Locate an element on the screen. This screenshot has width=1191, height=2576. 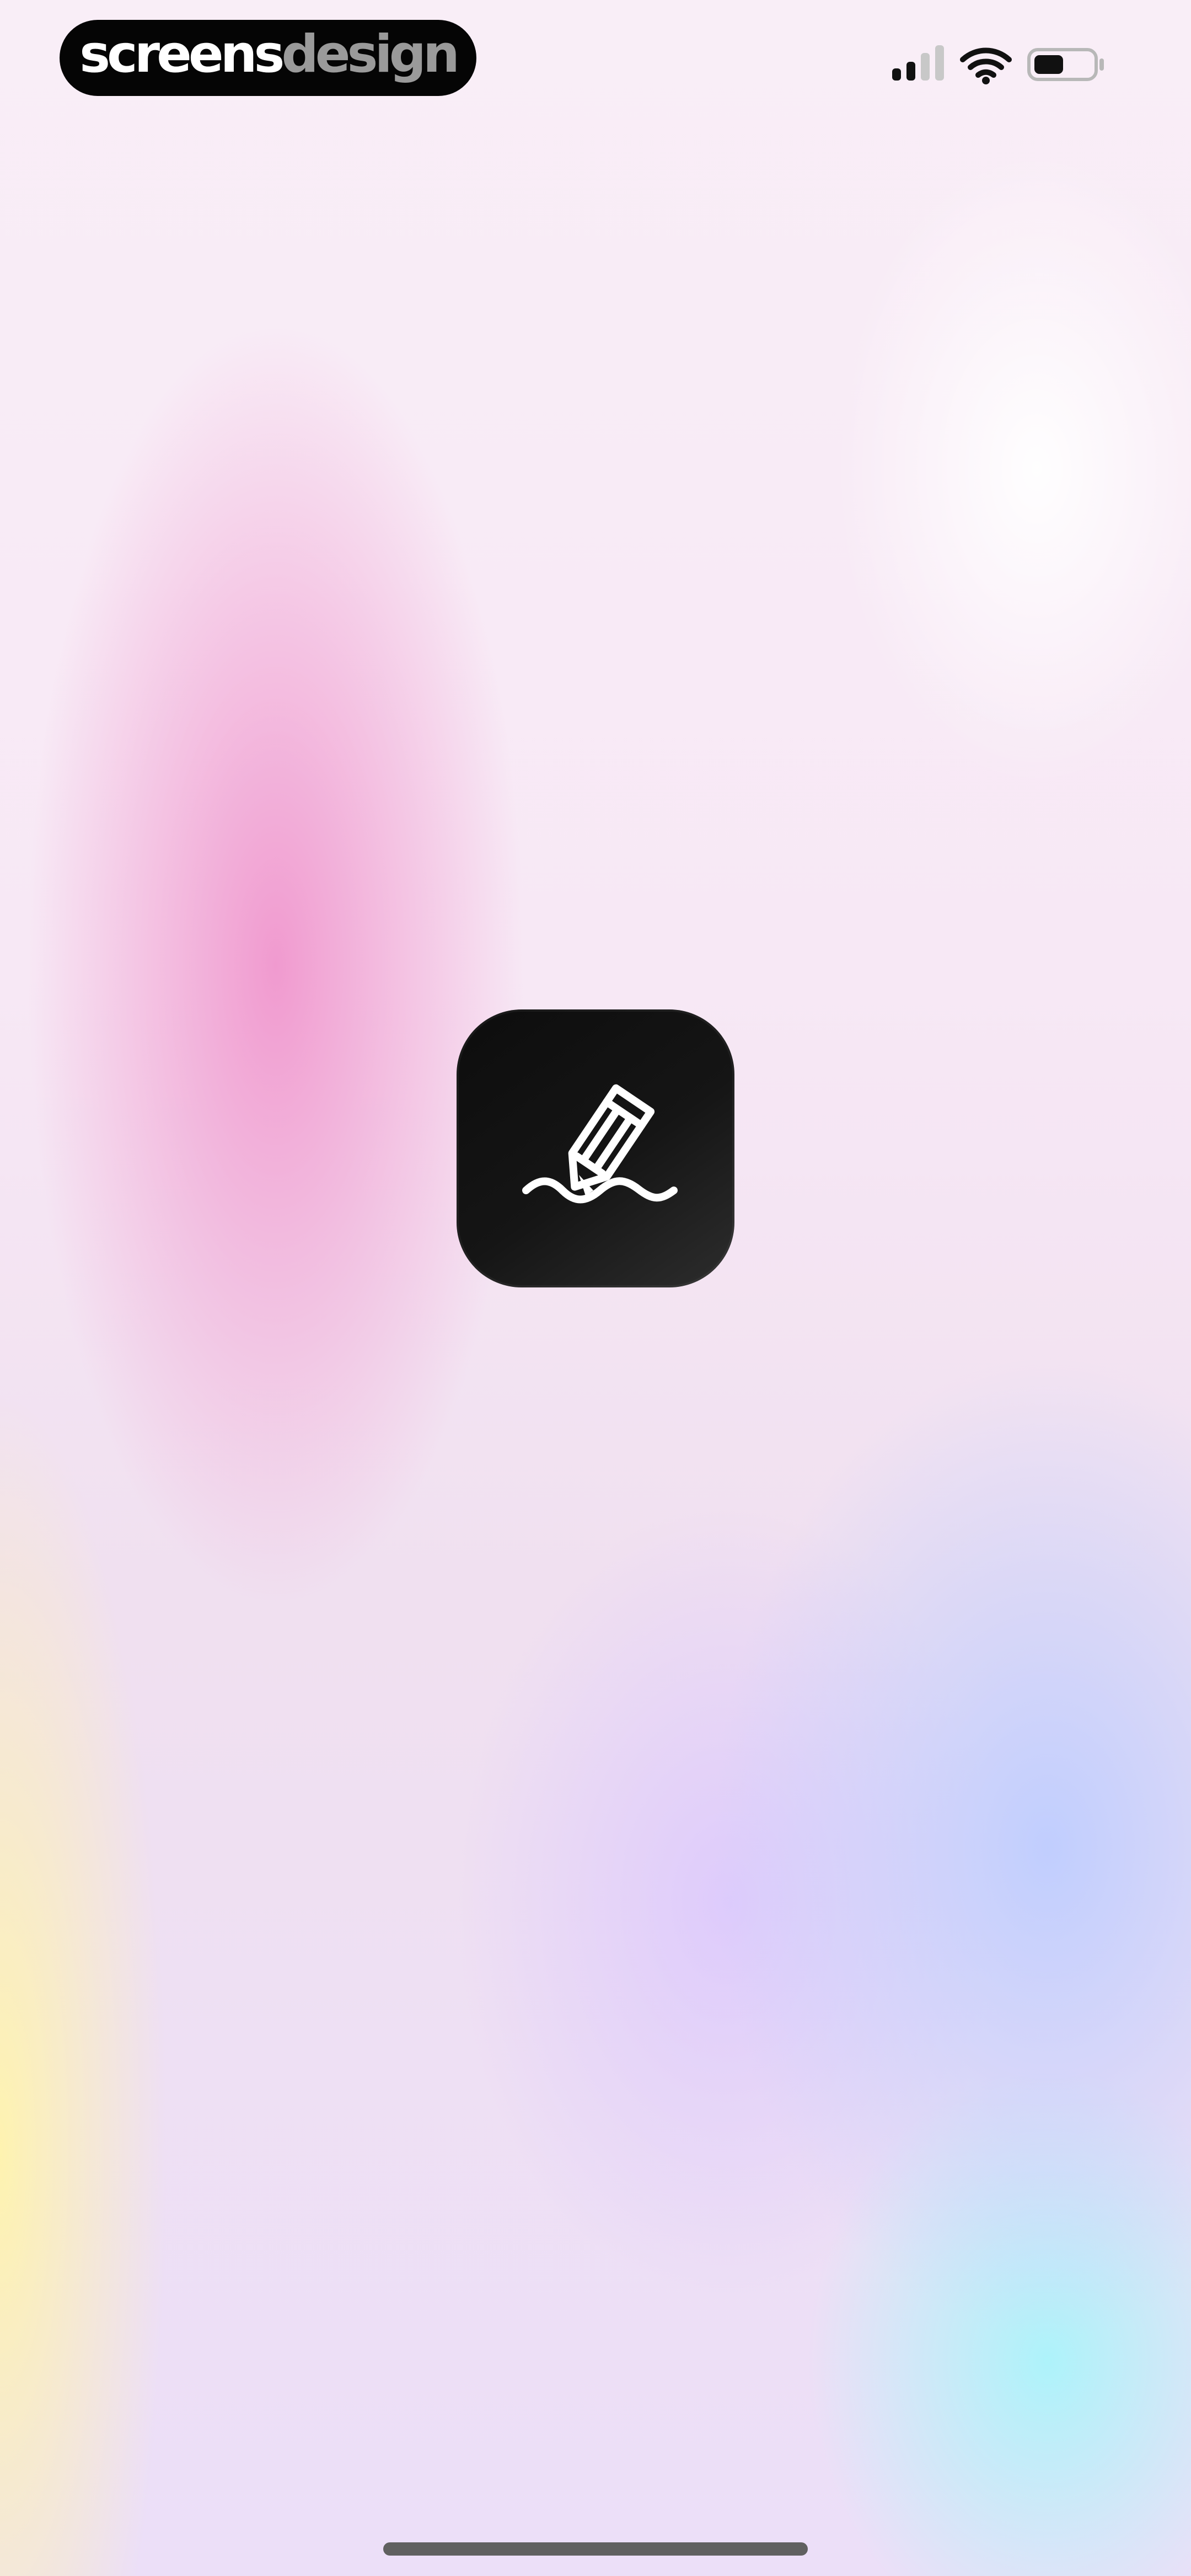
app-icon is located at coordinates (595, 1148).